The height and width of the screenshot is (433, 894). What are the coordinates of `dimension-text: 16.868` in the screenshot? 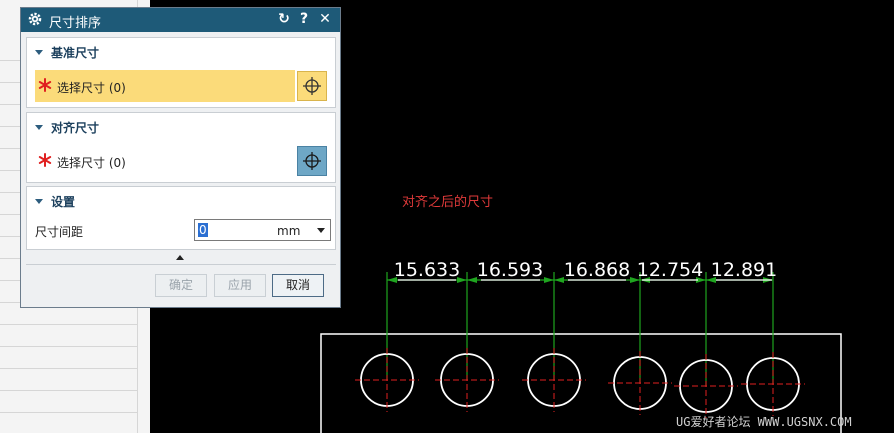 It's located at (597, 270).